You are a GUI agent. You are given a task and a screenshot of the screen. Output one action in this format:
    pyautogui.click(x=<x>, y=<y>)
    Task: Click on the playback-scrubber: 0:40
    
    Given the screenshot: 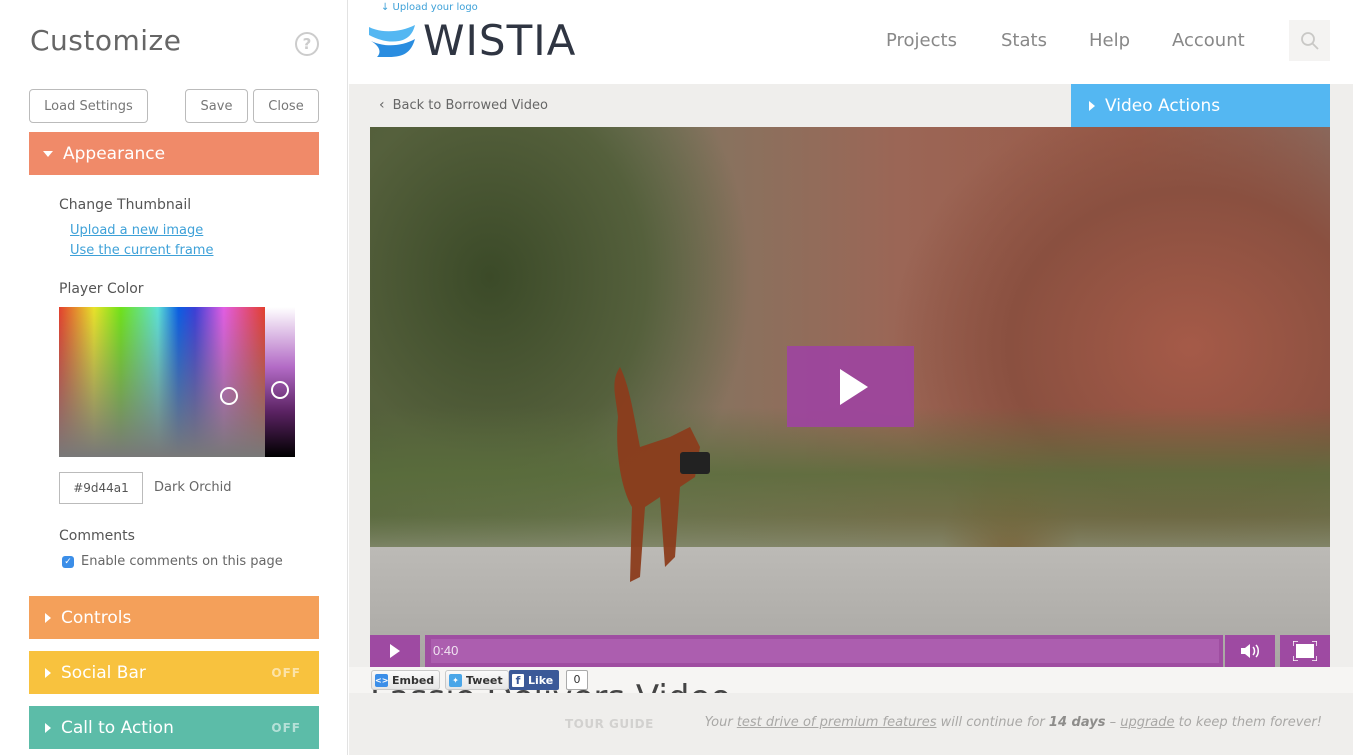 What is the action you would take?
    pyautogui.click(x=824, y=651)
    